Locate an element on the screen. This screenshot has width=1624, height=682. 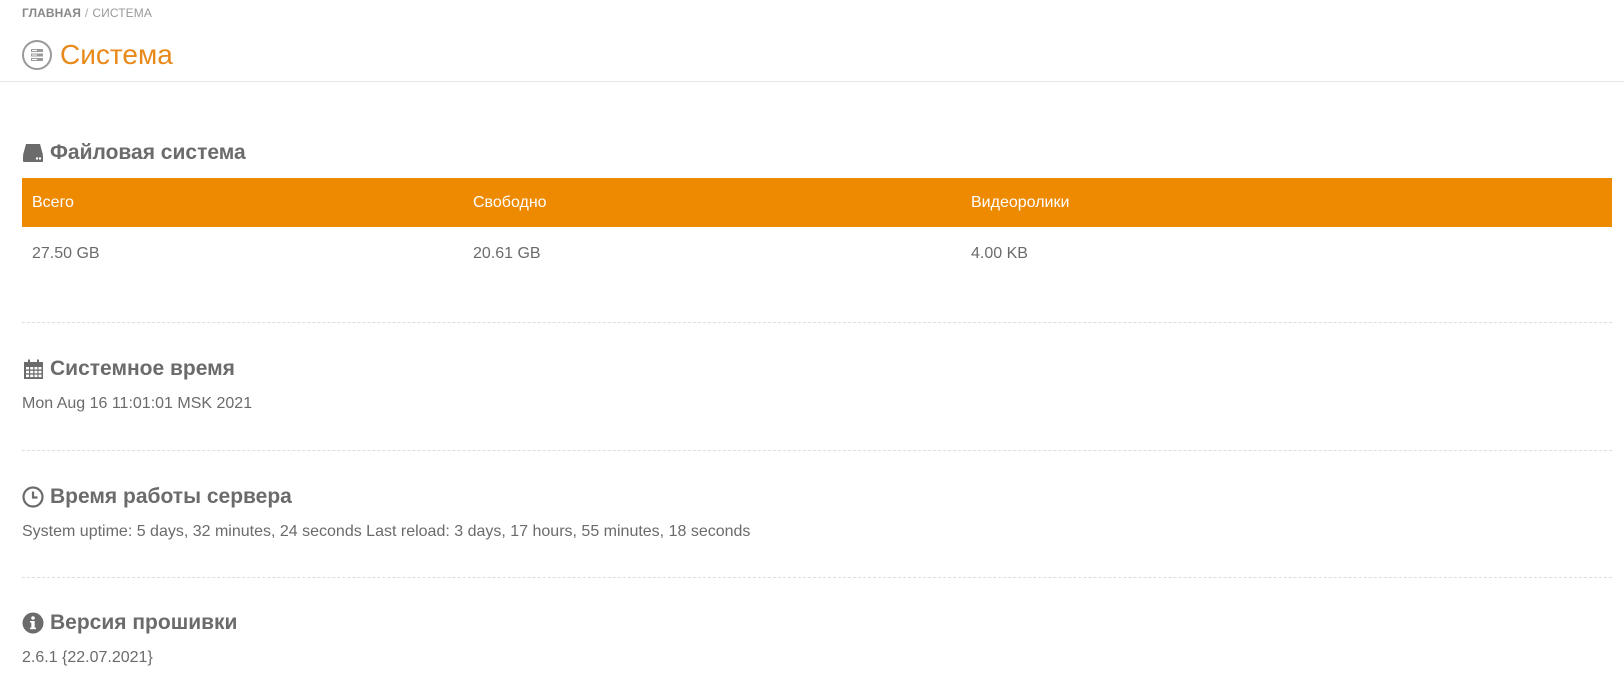
column-header-videos: Видеоролики is located at coordinates (1286, 202).